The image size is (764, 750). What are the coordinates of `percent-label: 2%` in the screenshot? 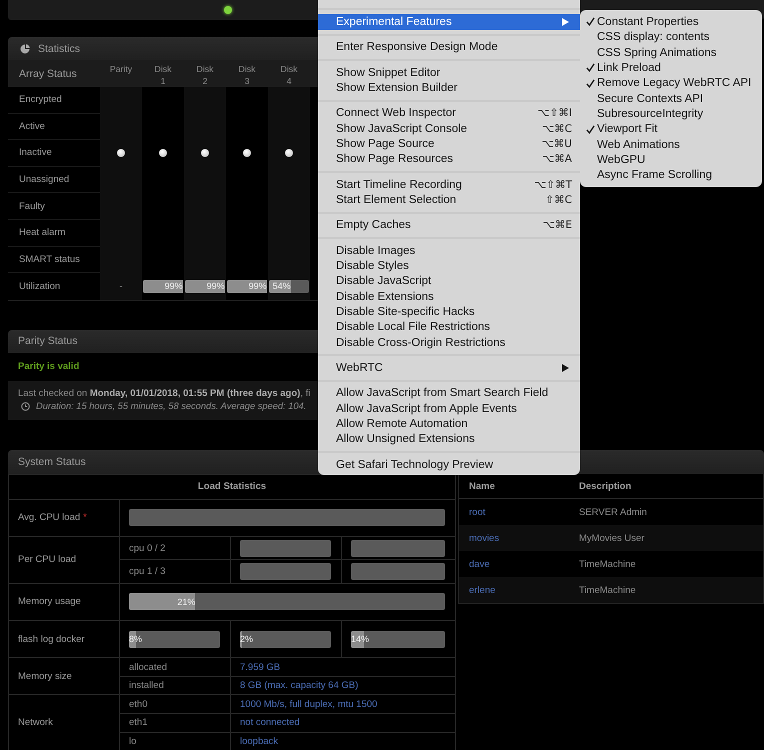 It's located at (247, 639).